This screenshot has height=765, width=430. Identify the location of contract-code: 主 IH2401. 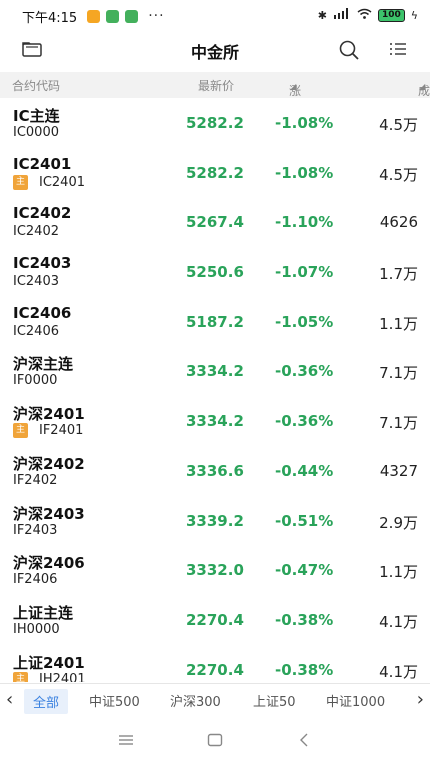
(49, 676).